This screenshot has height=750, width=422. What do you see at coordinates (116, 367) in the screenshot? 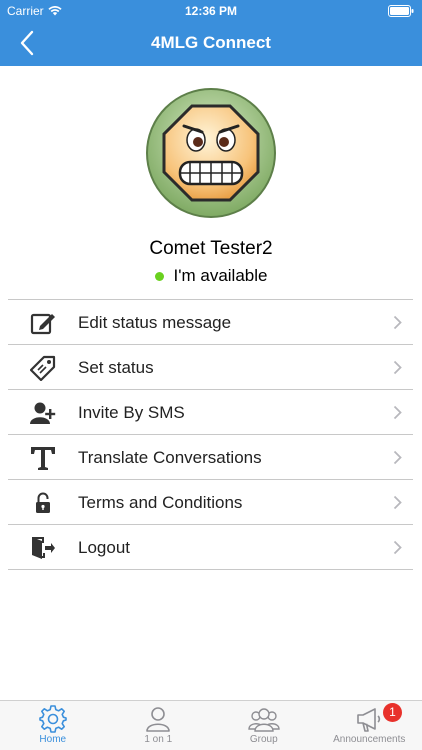
I see `menu-item-label: Set status` at bounding box center [116, 367].